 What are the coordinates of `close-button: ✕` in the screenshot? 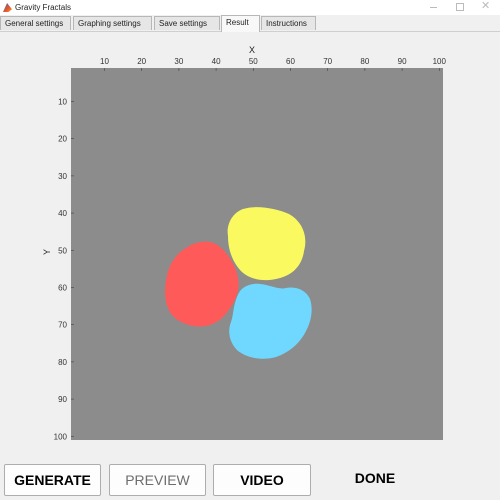 It's located at (486, 7).